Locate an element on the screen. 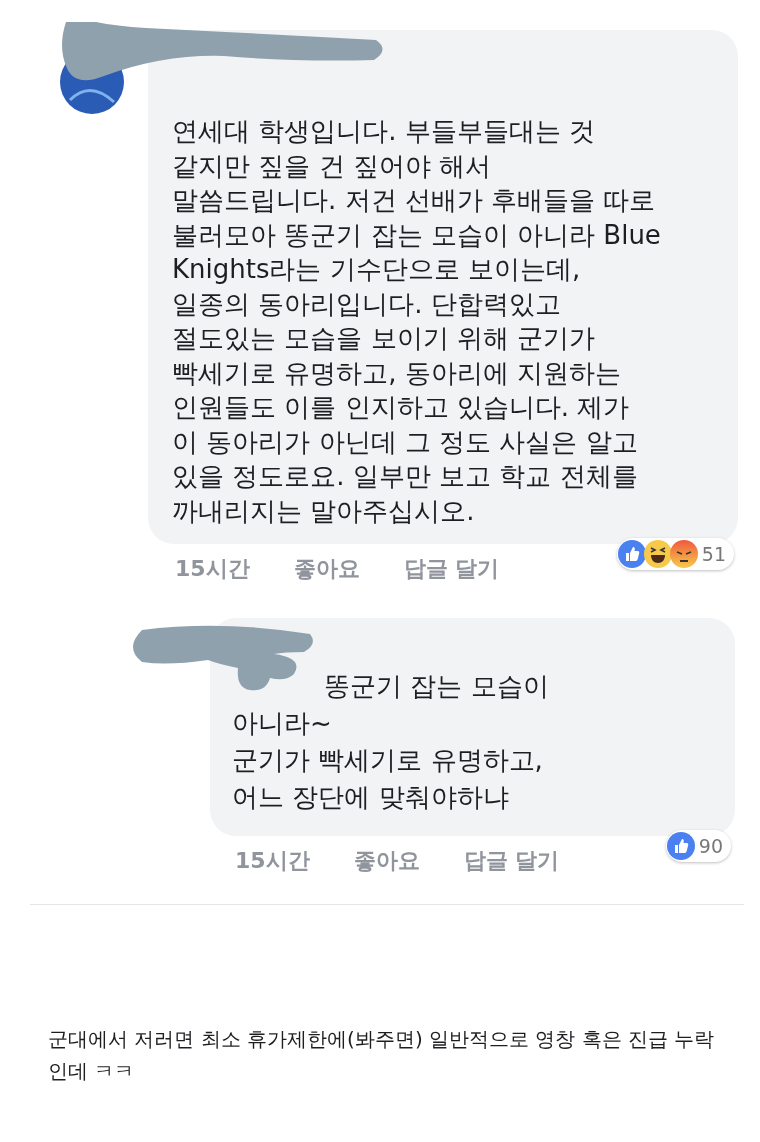  reaction-number: 51 is located at coordinates (713, 554).